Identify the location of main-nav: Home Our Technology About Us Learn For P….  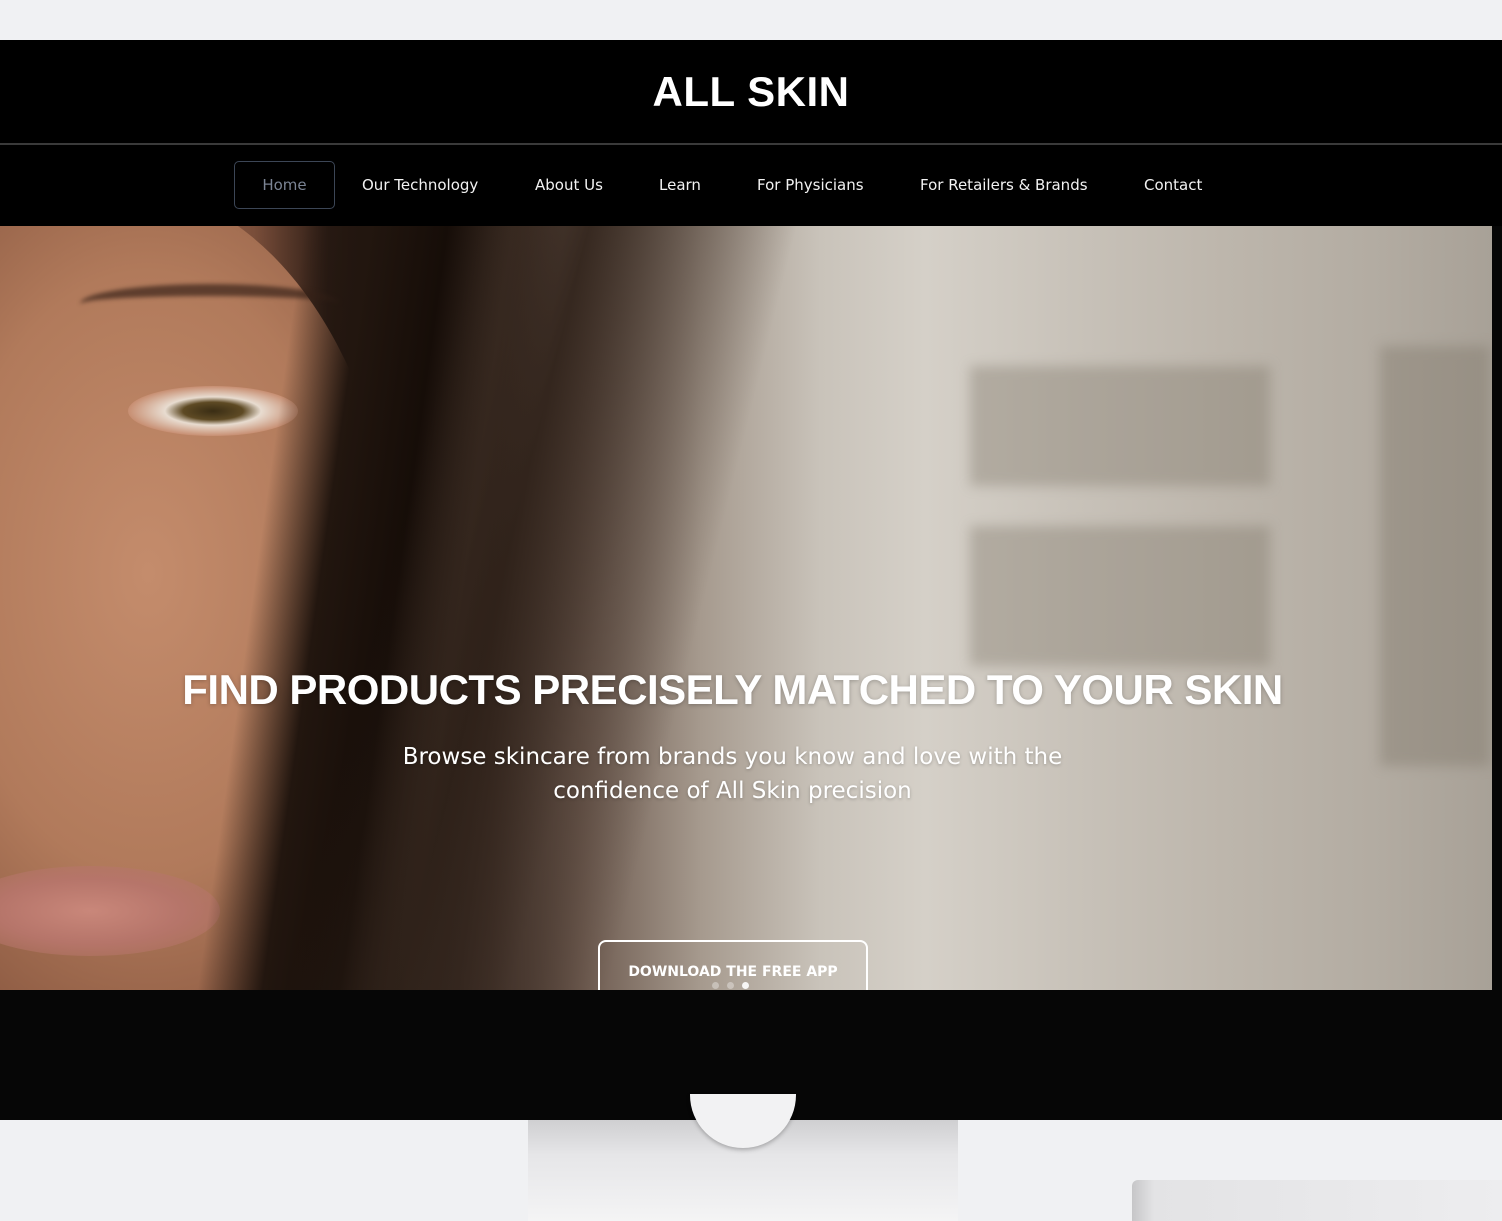
(751, 185).